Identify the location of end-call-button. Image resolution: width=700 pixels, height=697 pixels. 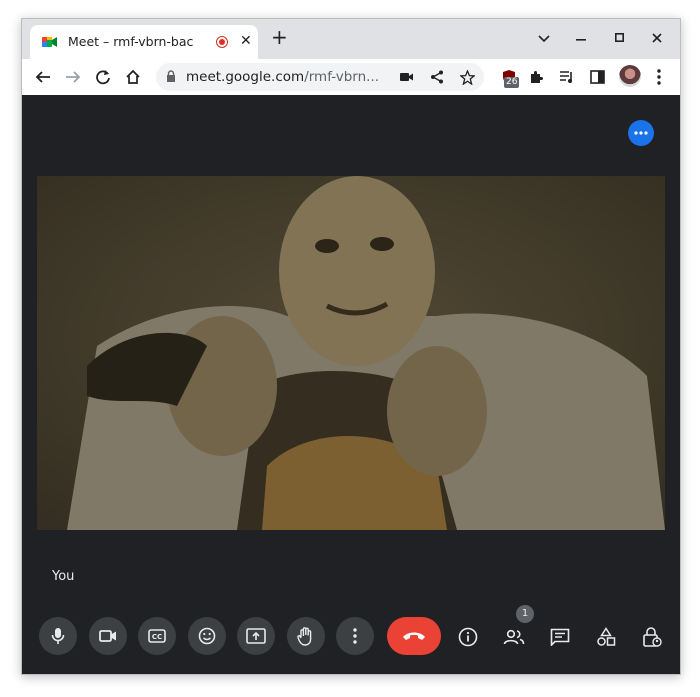
(414, 636).